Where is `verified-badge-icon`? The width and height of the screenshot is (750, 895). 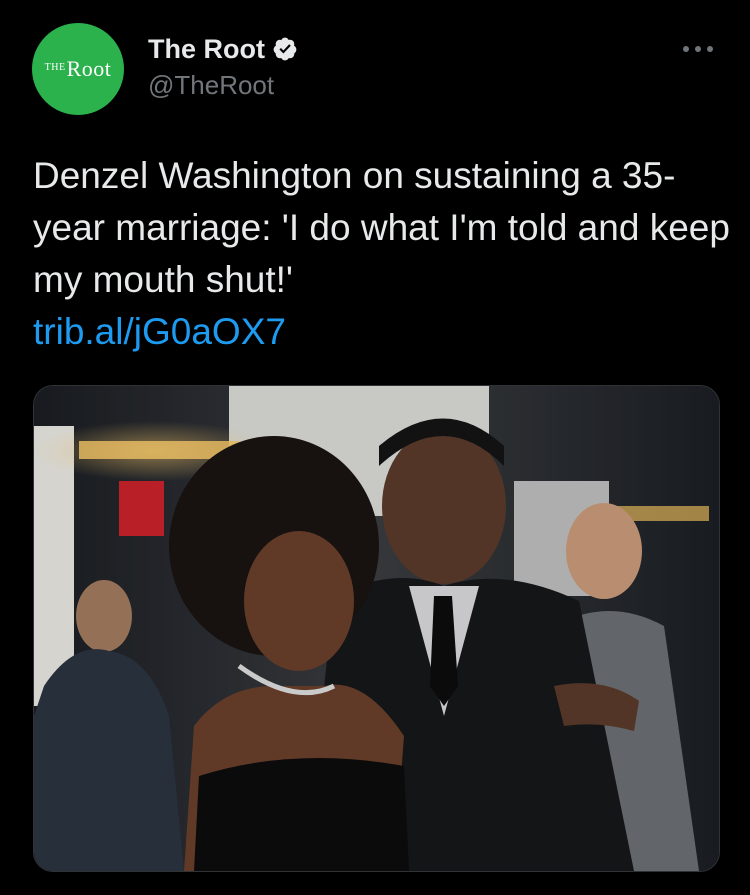 verified-badge-icon is located at coordinates (285, 49).